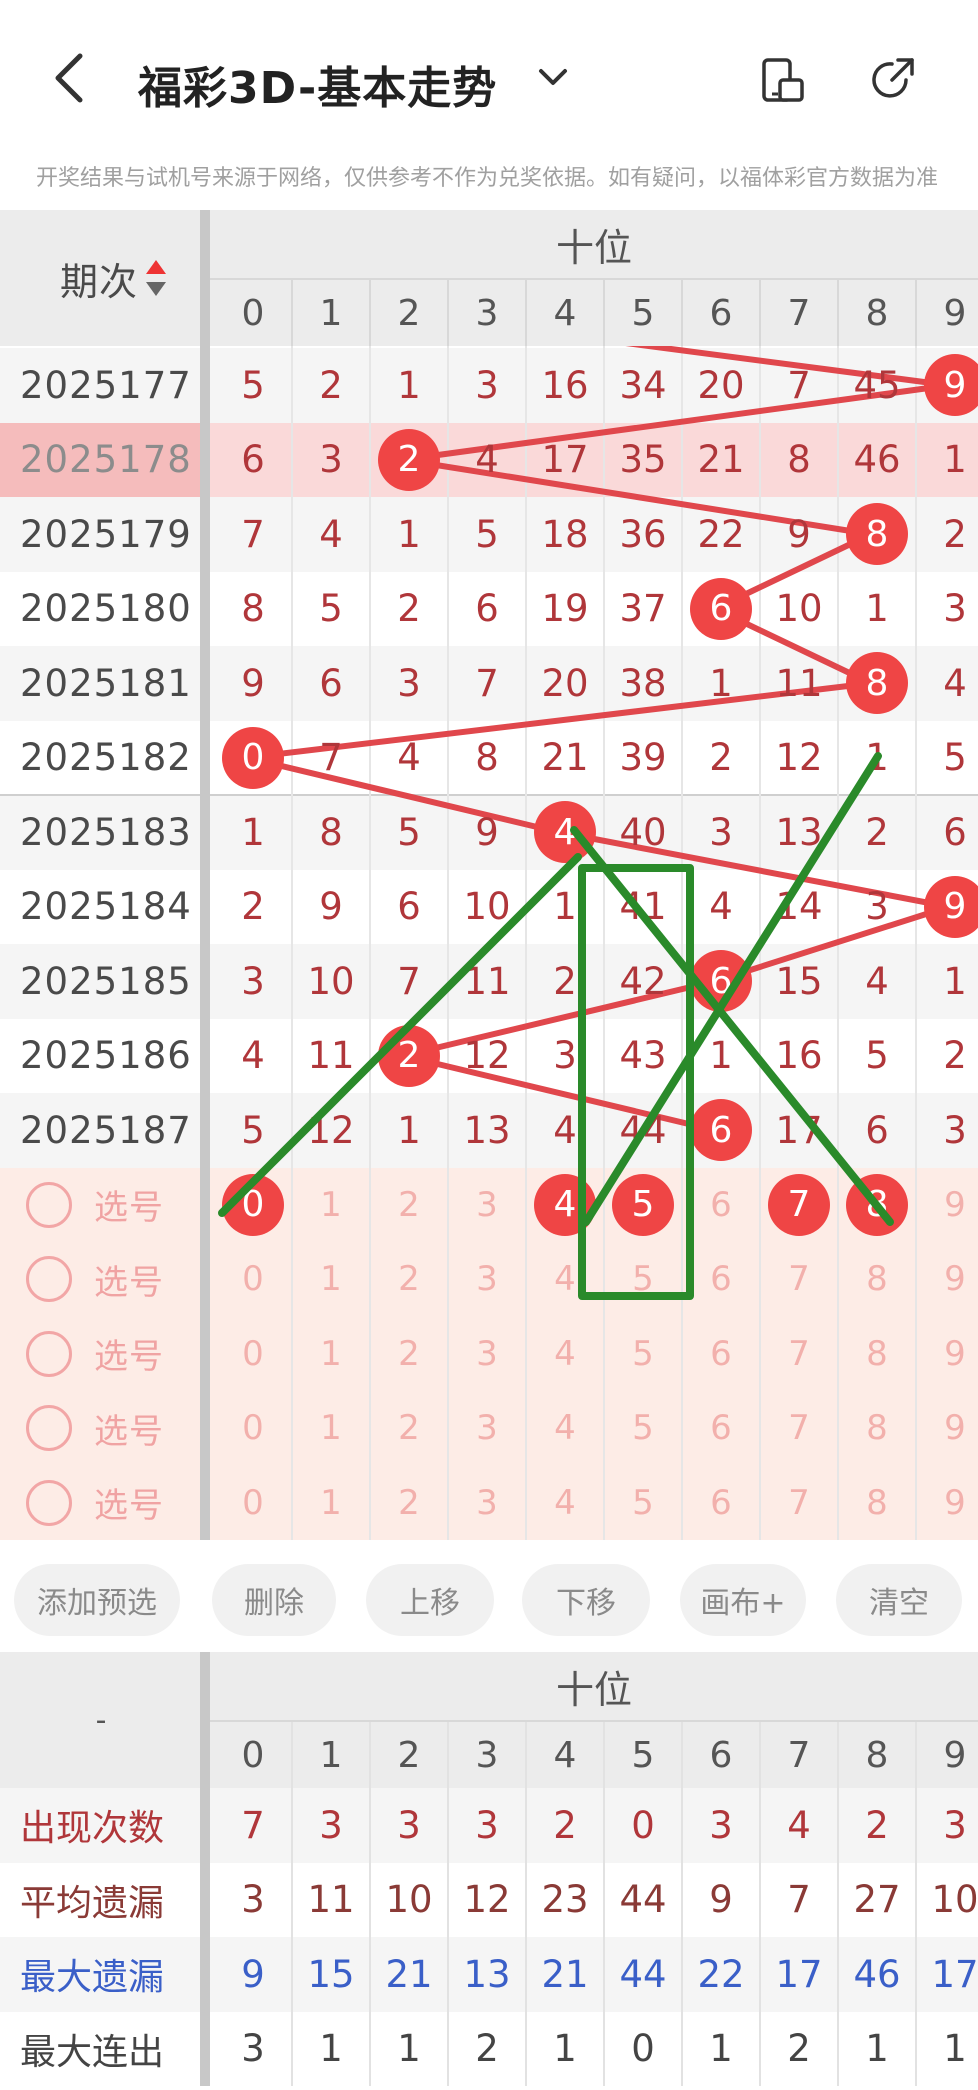  I want to click on action-button-1: 删除, so click(274, 1600).